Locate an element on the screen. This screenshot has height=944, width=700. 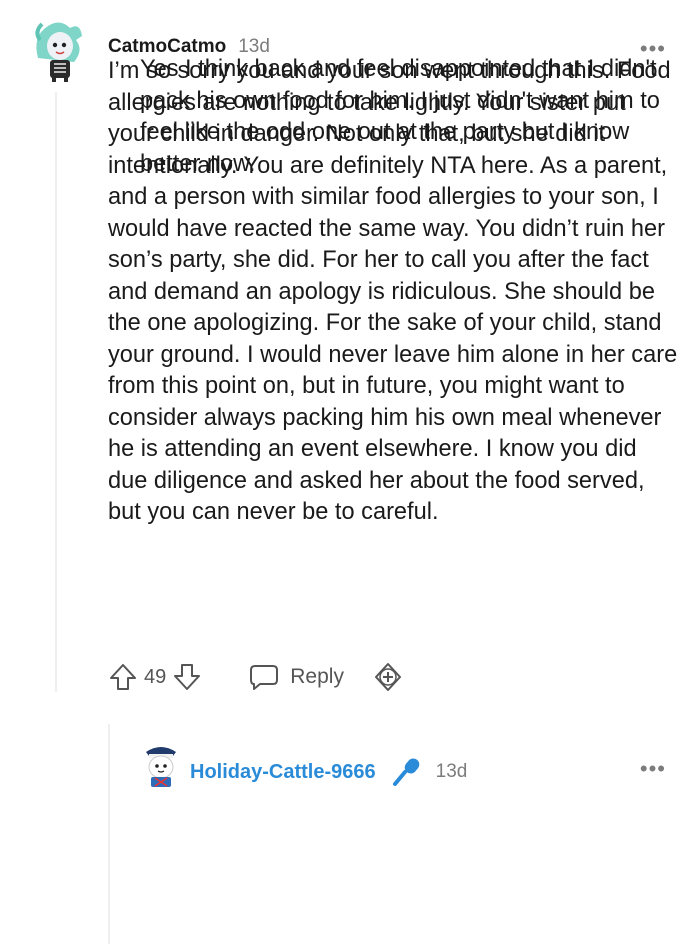
thread-line is located at coordinates (56, 392).